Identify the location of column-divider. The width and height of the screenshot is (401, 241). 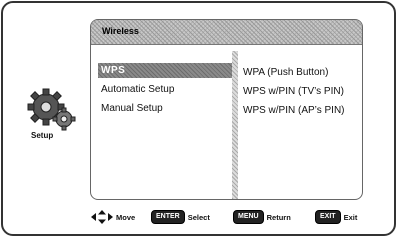
(235, 125).